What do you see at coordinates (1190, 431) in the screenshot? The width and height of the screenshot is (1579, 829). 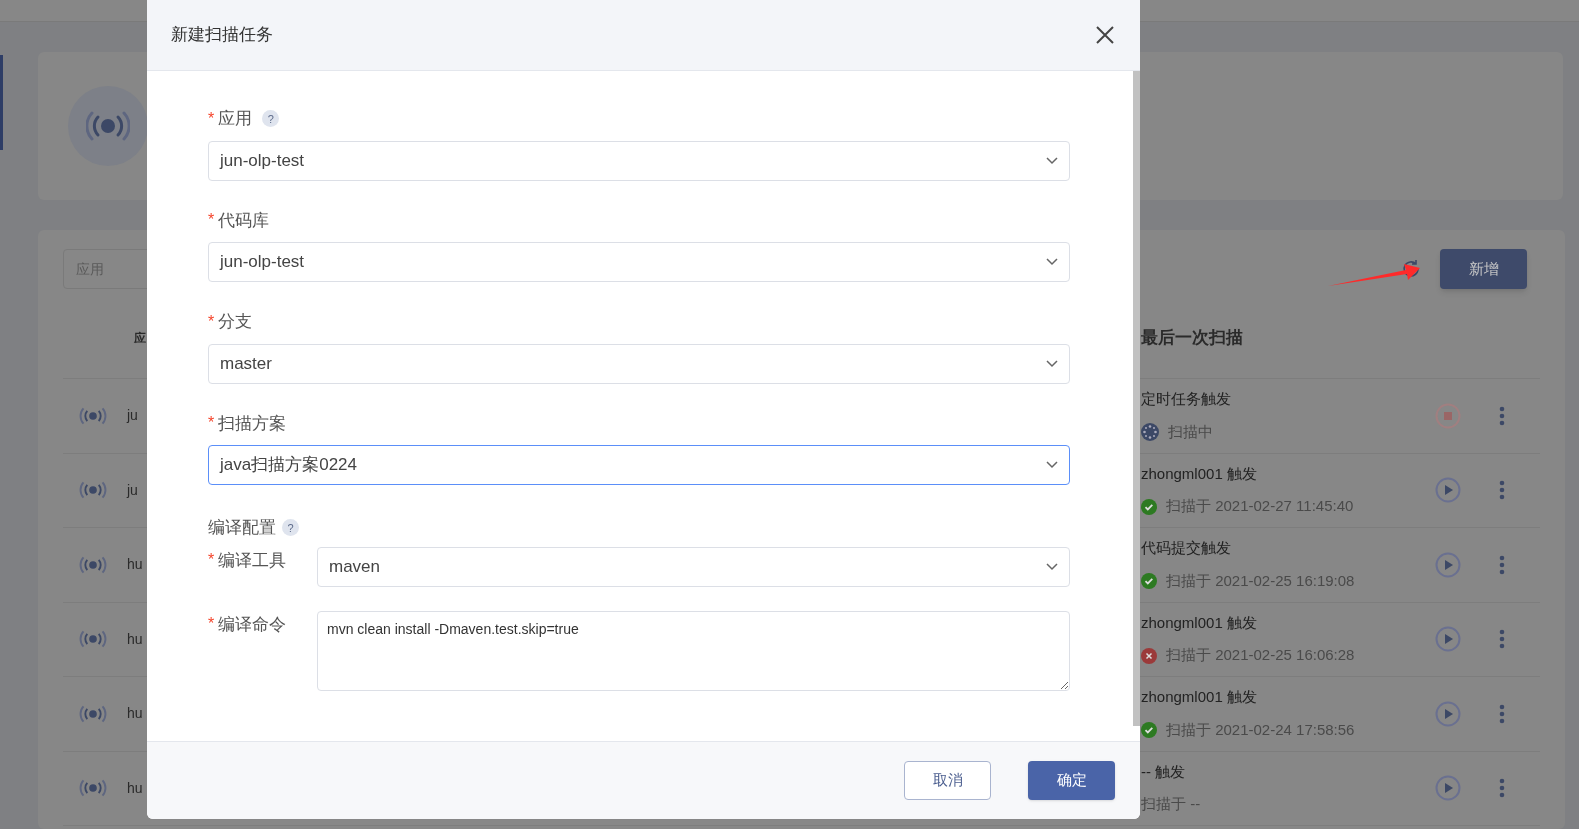 I see `status-text: 扫描中` at bounding box center [1190, 431].